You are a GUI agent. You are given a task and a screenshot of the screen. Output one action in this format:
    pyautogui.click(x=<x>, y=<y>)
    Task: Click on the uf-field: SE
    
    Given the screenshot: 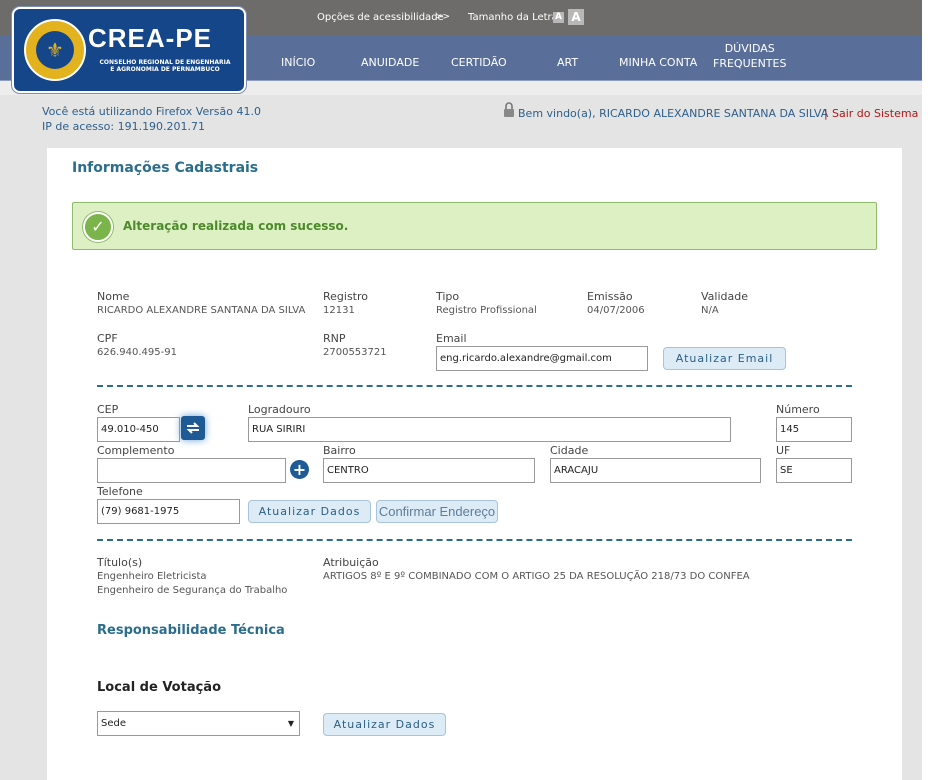 What is the action you would take?
    pyautogui.click(x=814, y=470)
    